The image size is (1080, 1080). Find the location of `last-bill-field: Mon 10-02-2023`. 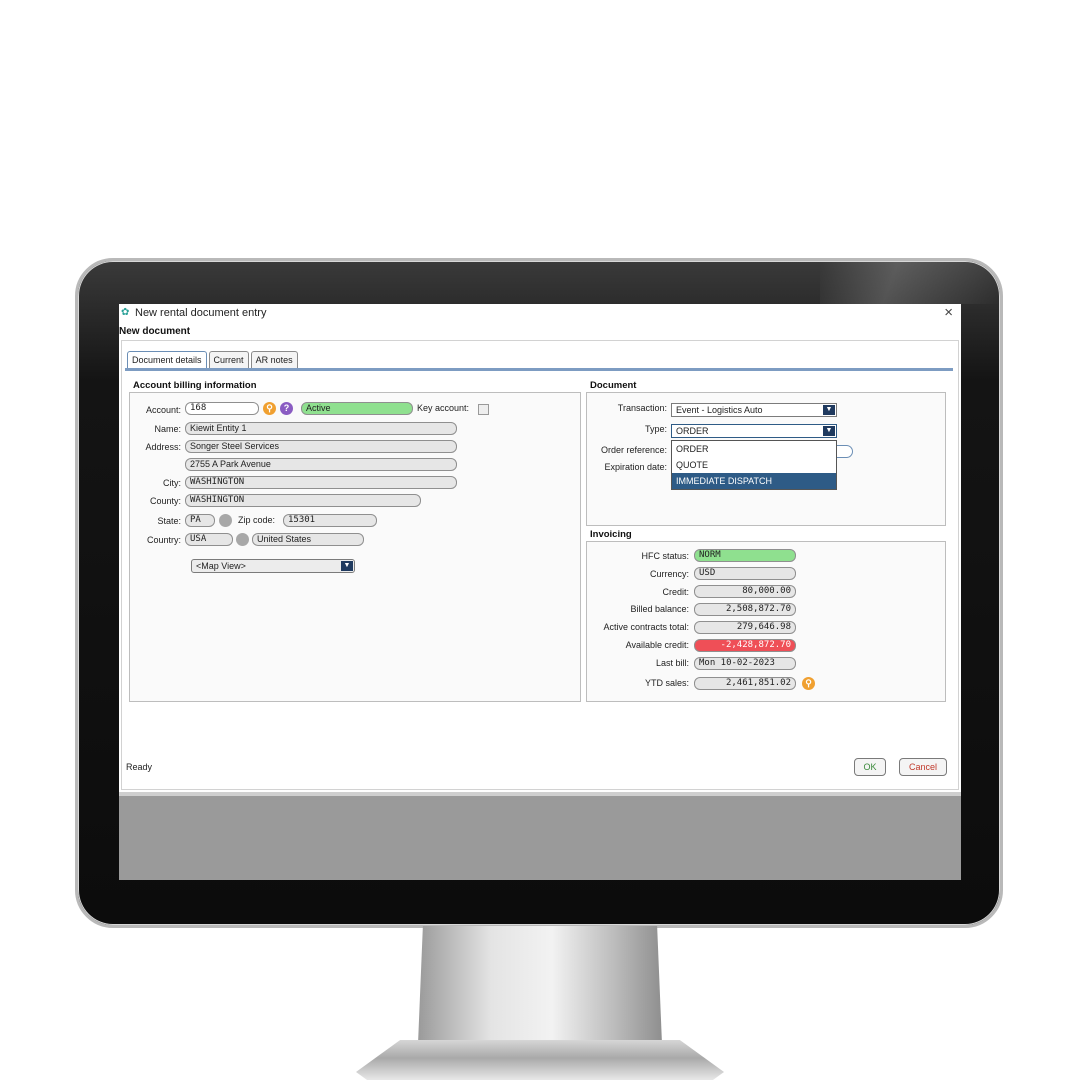

last-bill-field: Mon 10-02-2023 is located at coordinates (745, 663).